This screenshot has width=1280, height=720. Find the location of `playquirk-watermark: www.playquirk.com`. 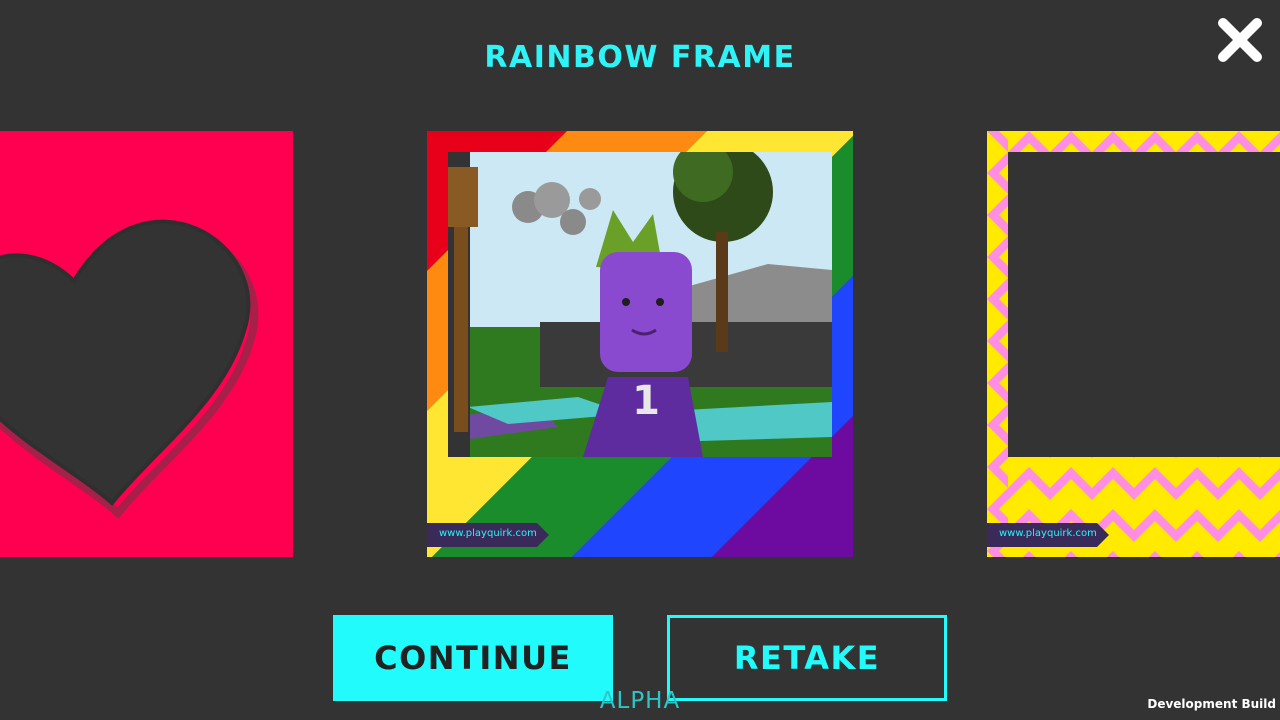

playquirk-watermark: www.playquirk.com is located at coordinates (488, 535).